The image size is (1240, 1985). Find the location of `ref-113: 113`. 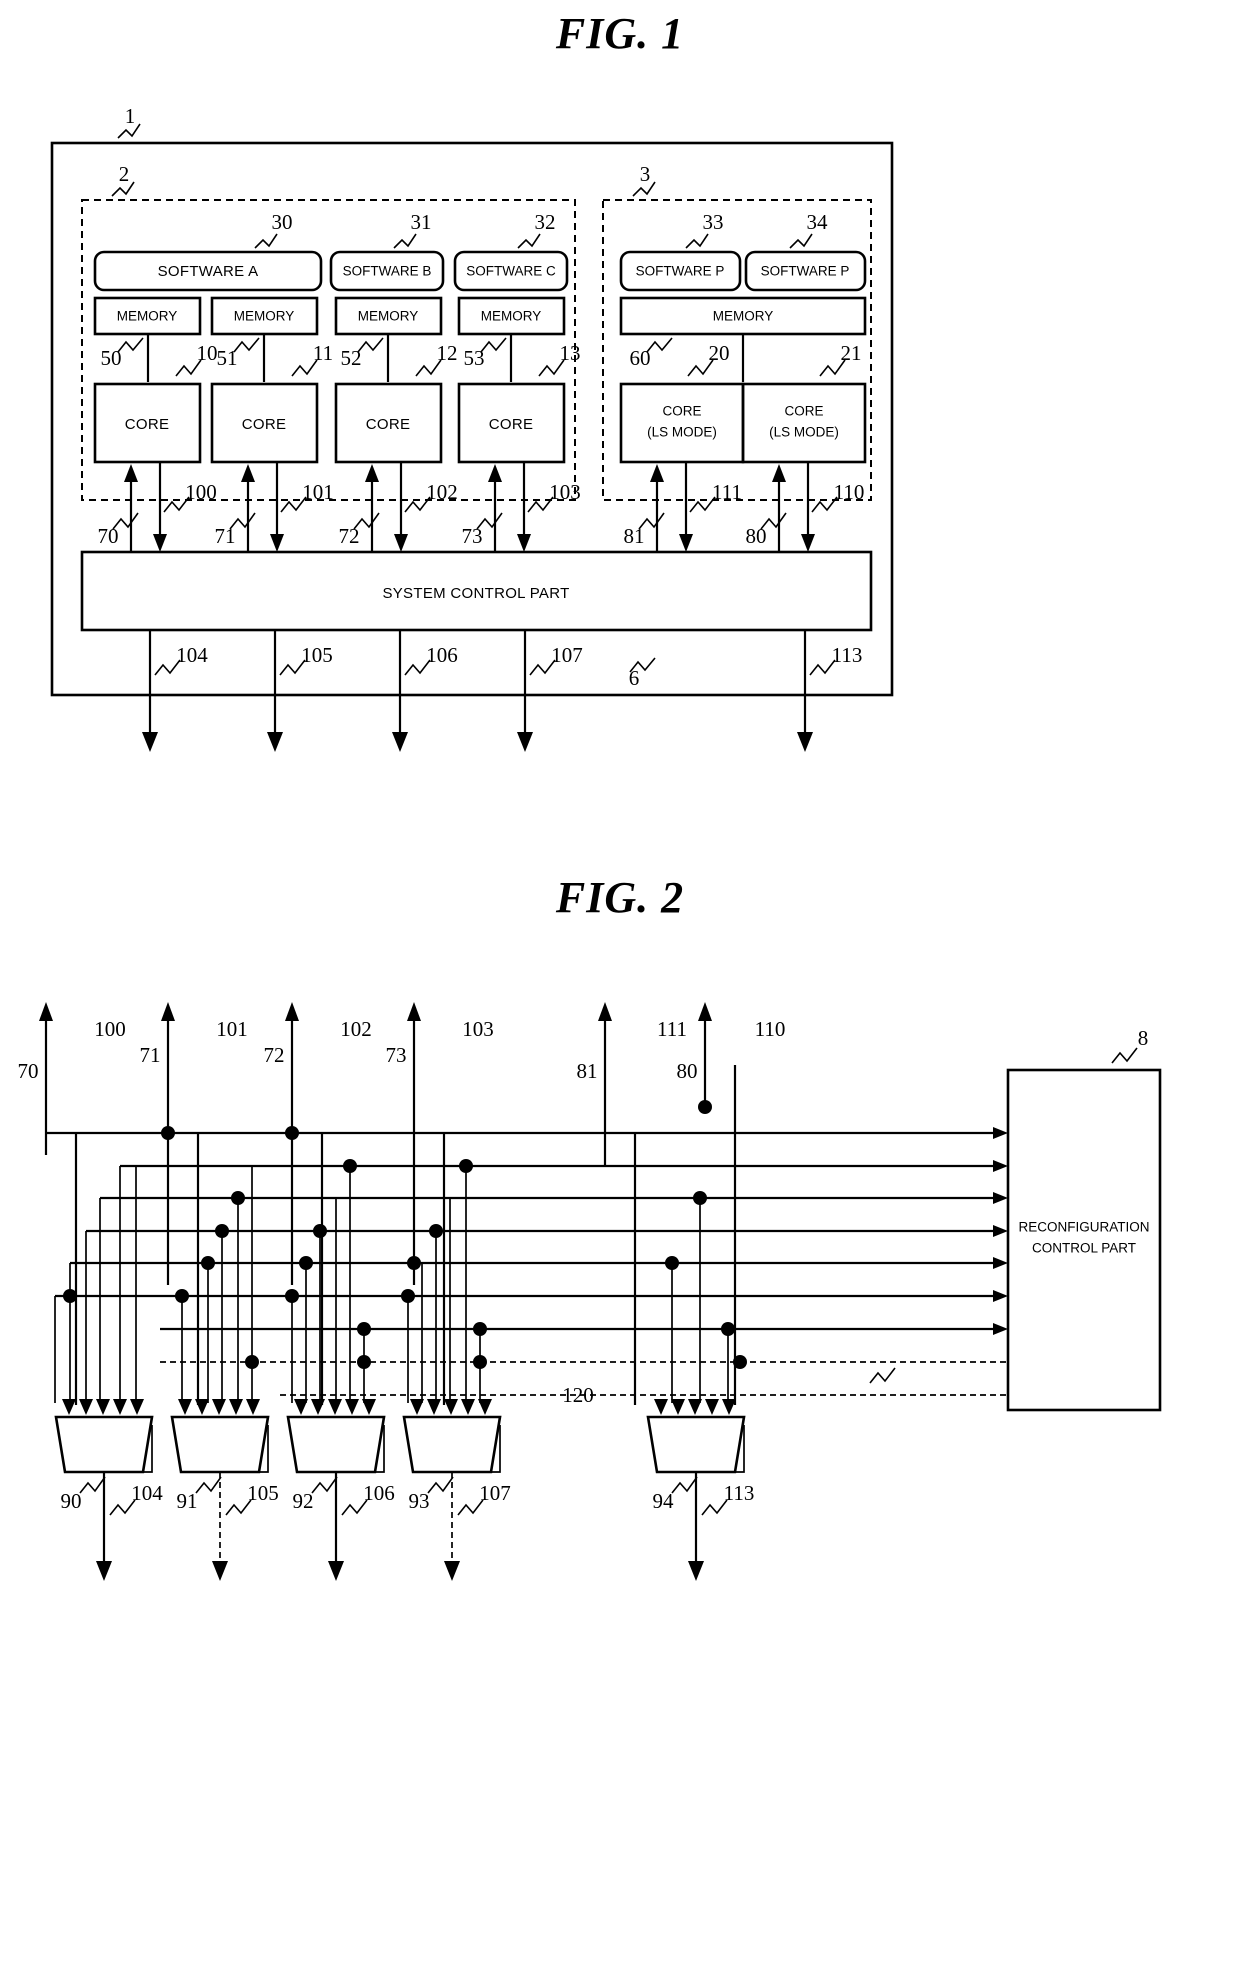

ref-113: 113 is located at coordinates (847, 655).